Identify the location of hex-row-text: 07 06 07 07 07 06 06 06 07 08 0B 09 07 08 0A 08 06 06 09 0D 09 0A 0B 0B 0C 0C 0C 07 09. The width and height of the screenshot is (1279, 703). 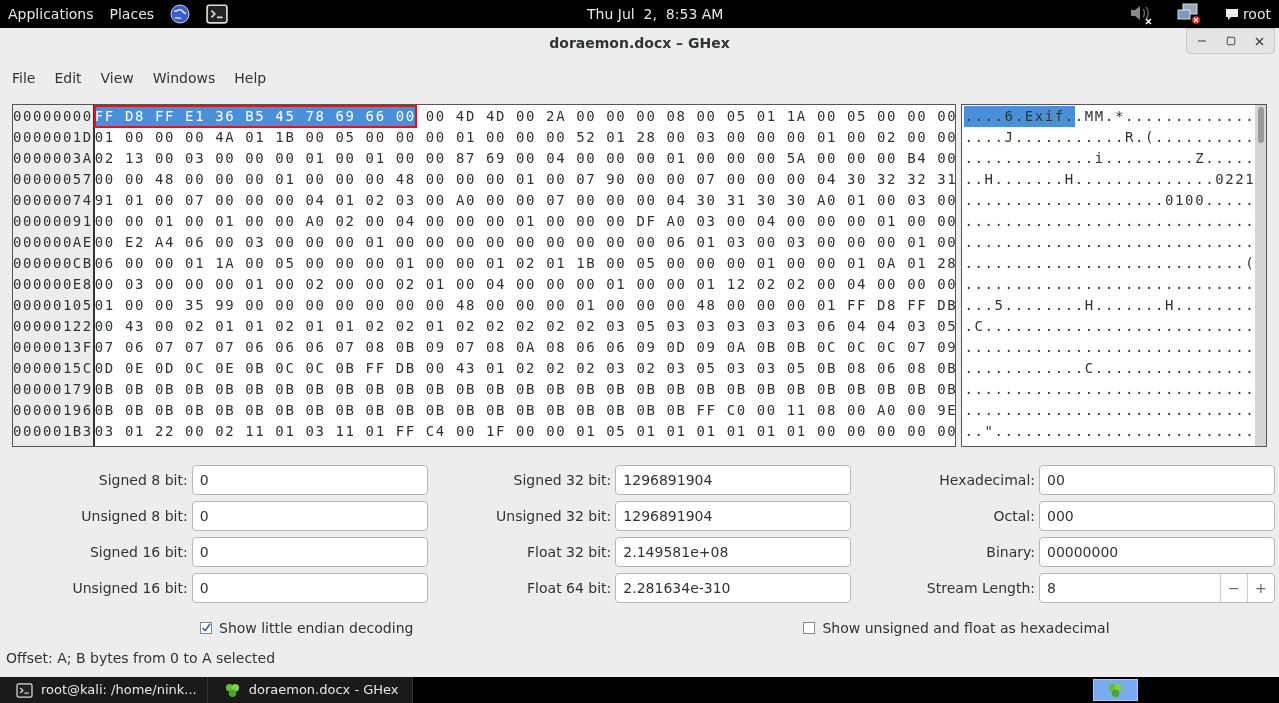
(525, 347).